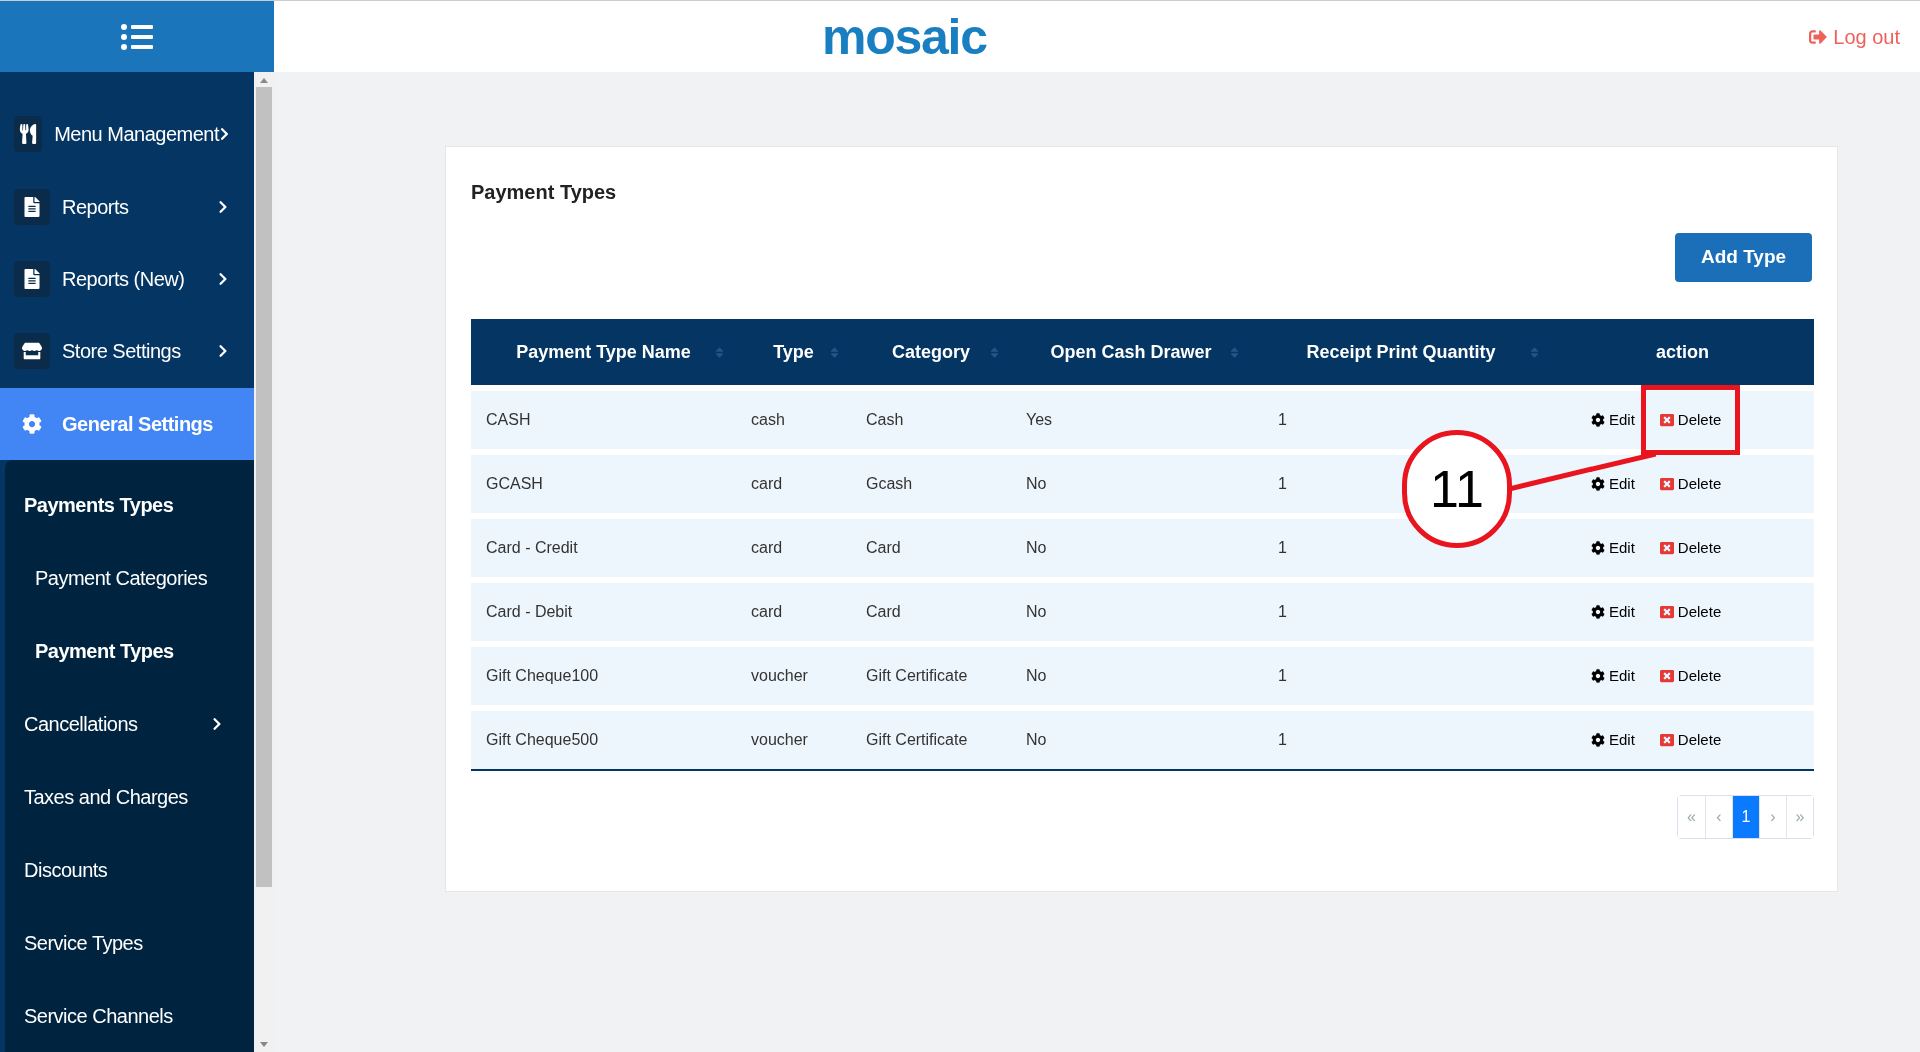 This screenshot has height=1052, width=1920. Describe the element at coordinates (129, 943) in the screenshot. I see `sidebar-subitem: Service Types` at that location.